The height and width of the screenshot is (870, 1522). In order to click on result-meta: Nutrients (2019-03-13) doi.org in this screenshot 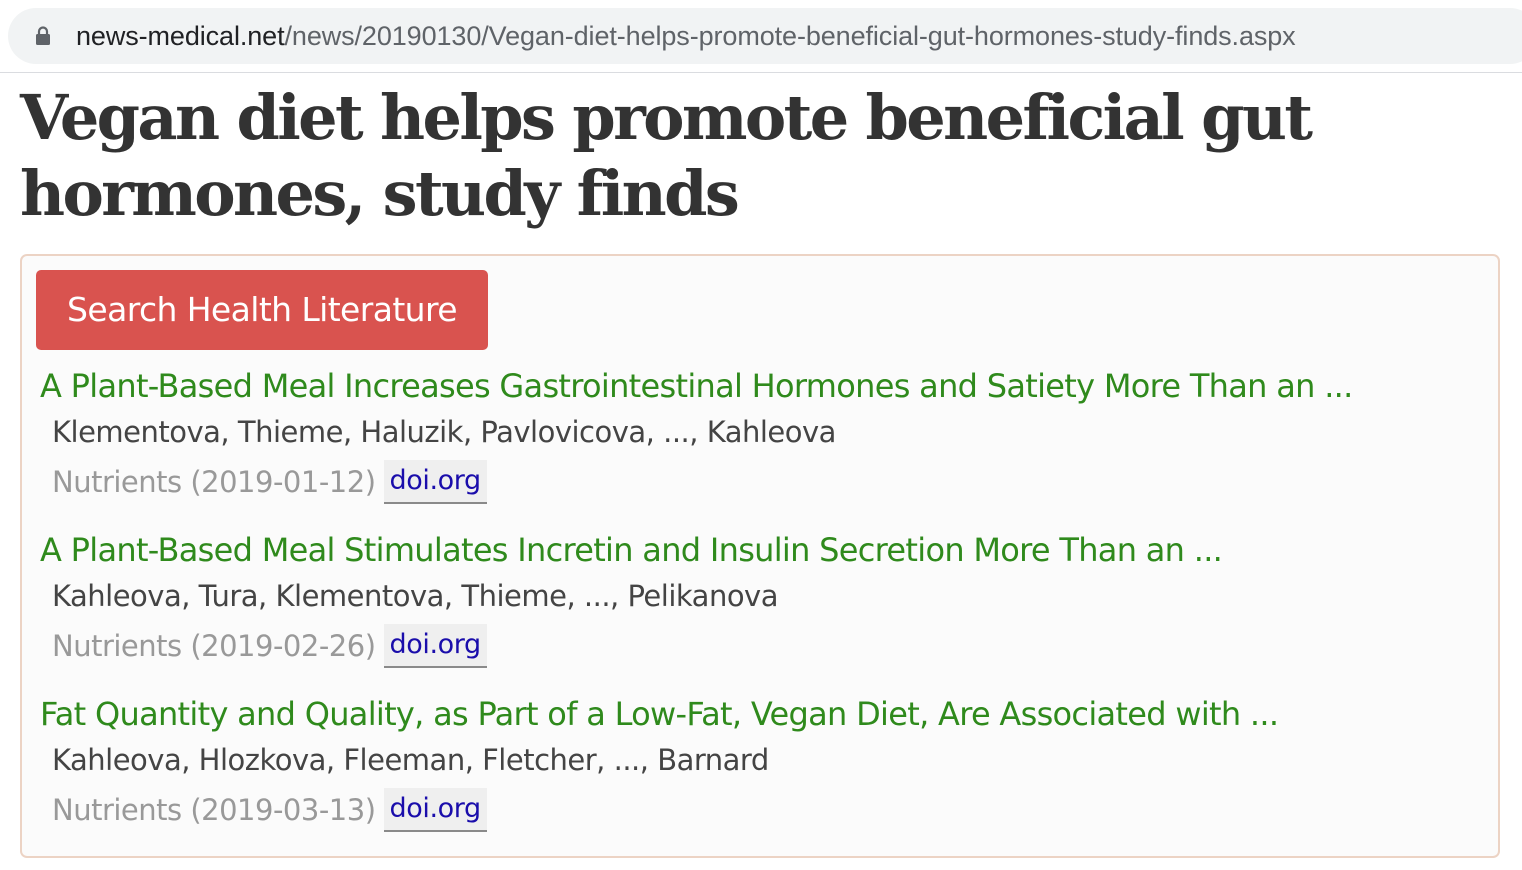, I will do `click(269, 810)`.